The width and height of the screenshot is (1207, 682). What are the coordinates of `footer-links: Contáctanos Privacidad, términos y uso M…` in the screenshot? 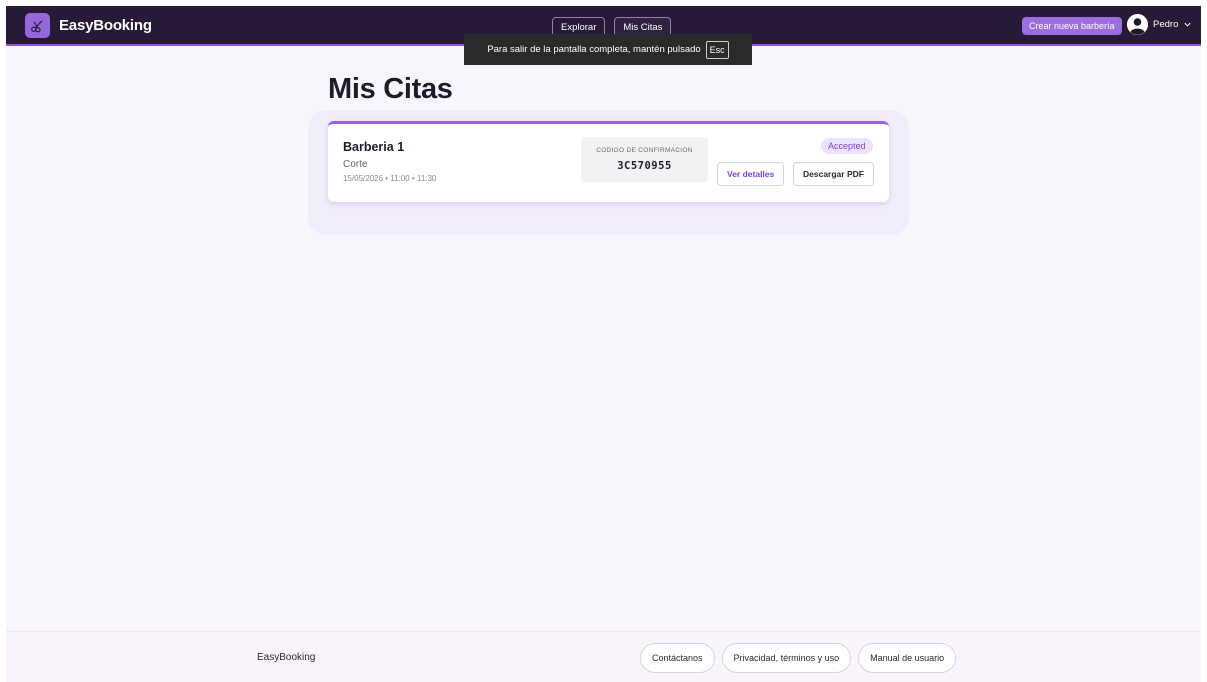 It's located at (798, 658).